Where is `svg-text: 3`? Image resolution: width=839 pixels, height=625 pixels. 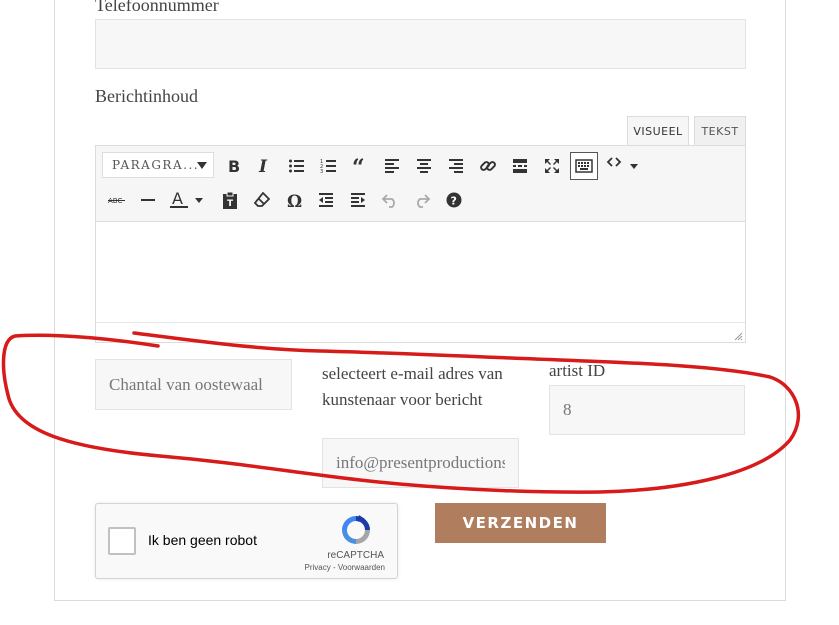
svg-text: 3 is located at coordinates (321, 171).